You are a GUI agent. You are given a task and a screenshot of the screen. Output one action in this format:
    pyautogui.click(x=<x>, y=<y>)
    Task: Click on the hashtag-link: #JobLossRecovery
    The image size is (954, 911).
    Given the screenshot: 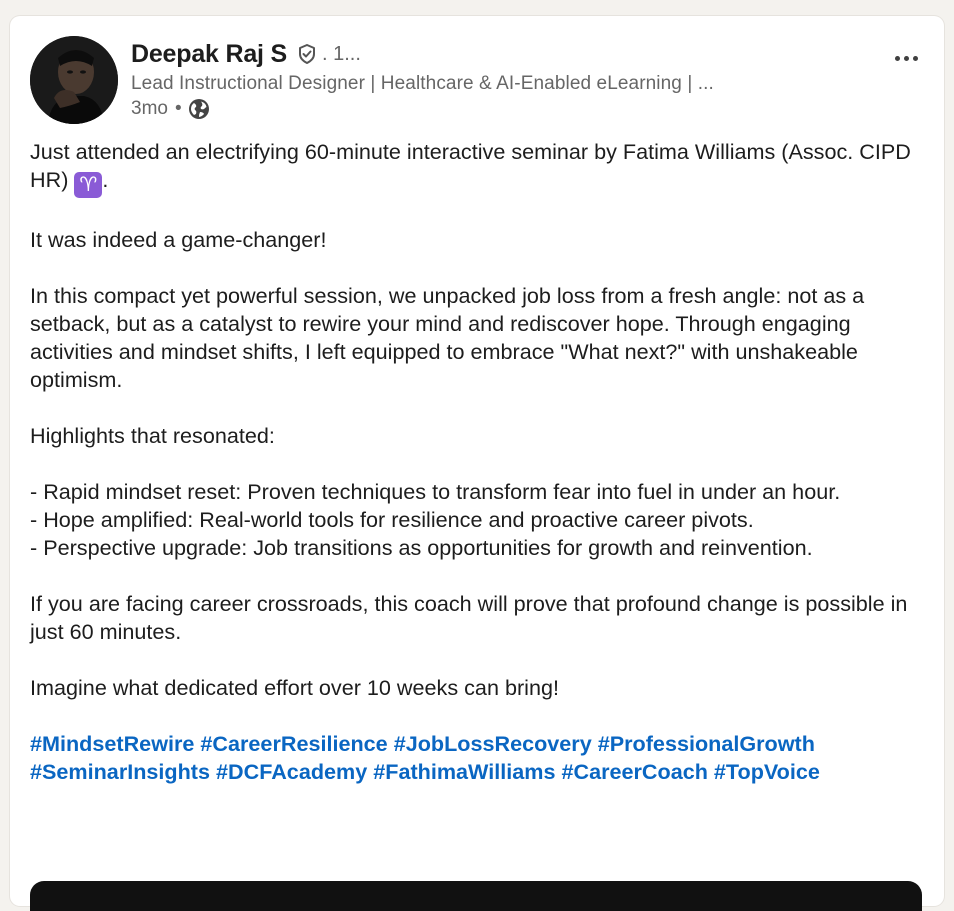 What is the action you would take?
    pyautogui.click(x=493, y=743)
    